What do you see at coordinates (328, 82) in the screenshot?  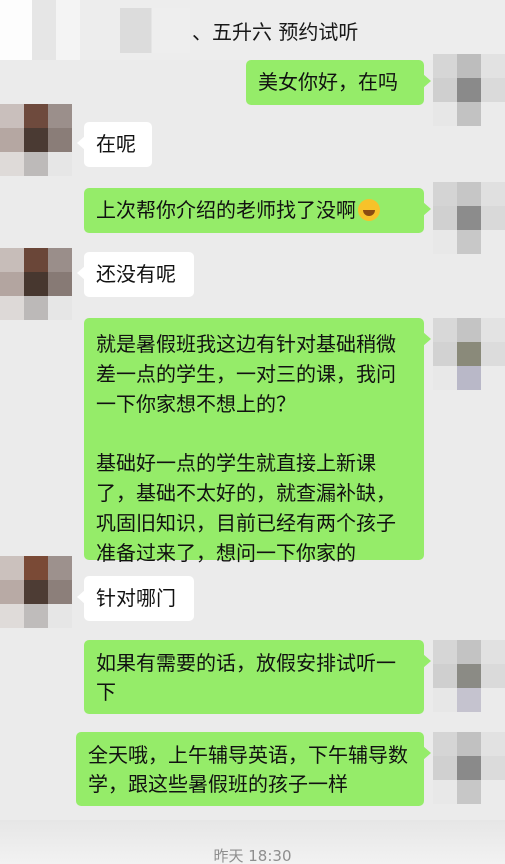 I see `message-text: 美女你好，在吗` at bounding box center [328, 82].